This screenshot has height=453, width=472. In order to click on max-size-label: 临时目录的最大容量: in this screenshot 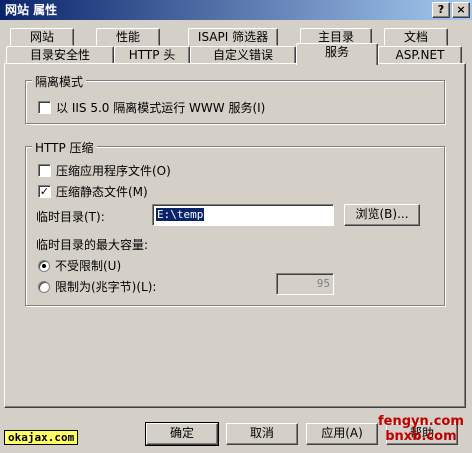, I will do `click(92, 245)`.